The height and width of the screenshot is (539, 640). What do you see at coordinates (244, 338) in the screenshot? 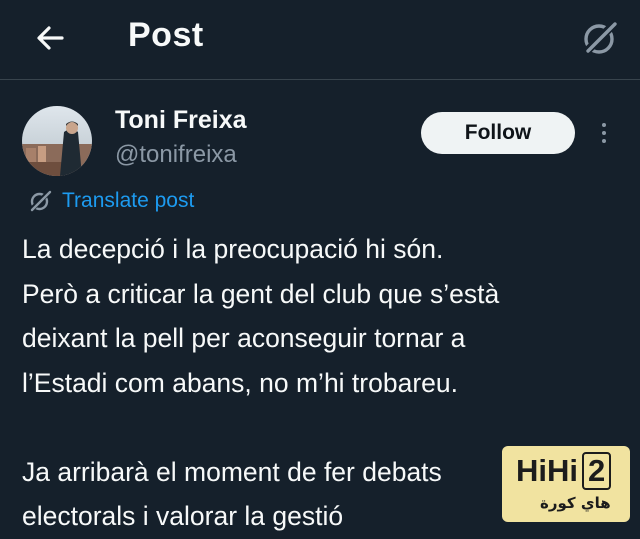
I see `post-line: deixant la pell per aconseguir tornar a` at bounding box center [244, 338].